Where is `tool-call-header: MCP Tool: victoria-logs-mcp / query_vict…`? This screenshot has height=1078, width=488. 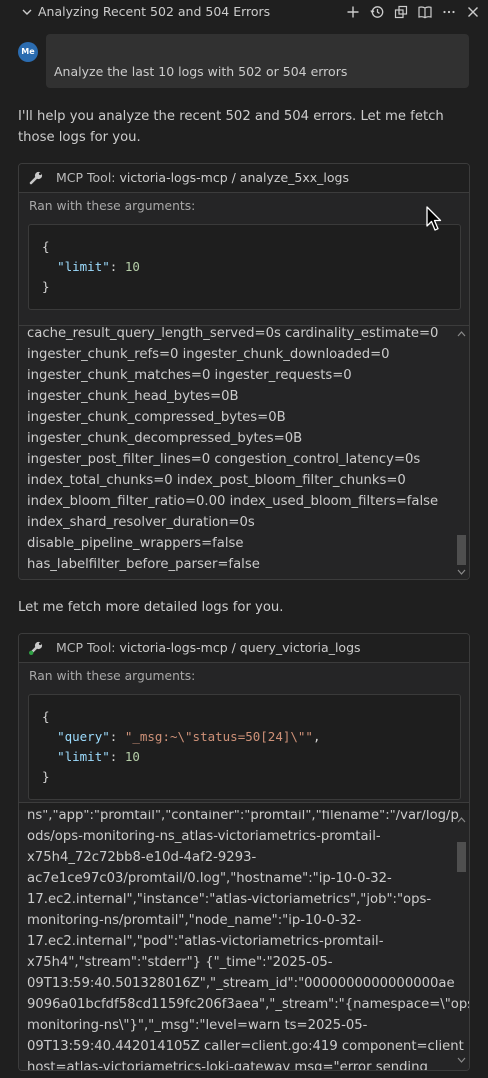
tool-call-header: MCP Tool: victoria-logs-mcp / query_vict… is located at coordinates (244, 648).